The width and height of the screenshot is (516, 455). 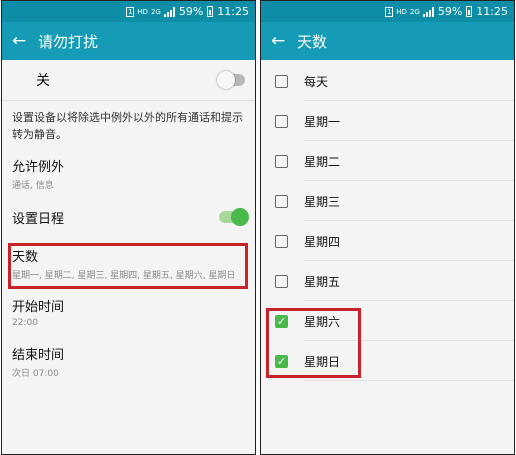 What do you see at coordinates (128, 312) in the screenshot?
I see `start-time-item: 开始时间 22:00` at bounding box center [128, 312].